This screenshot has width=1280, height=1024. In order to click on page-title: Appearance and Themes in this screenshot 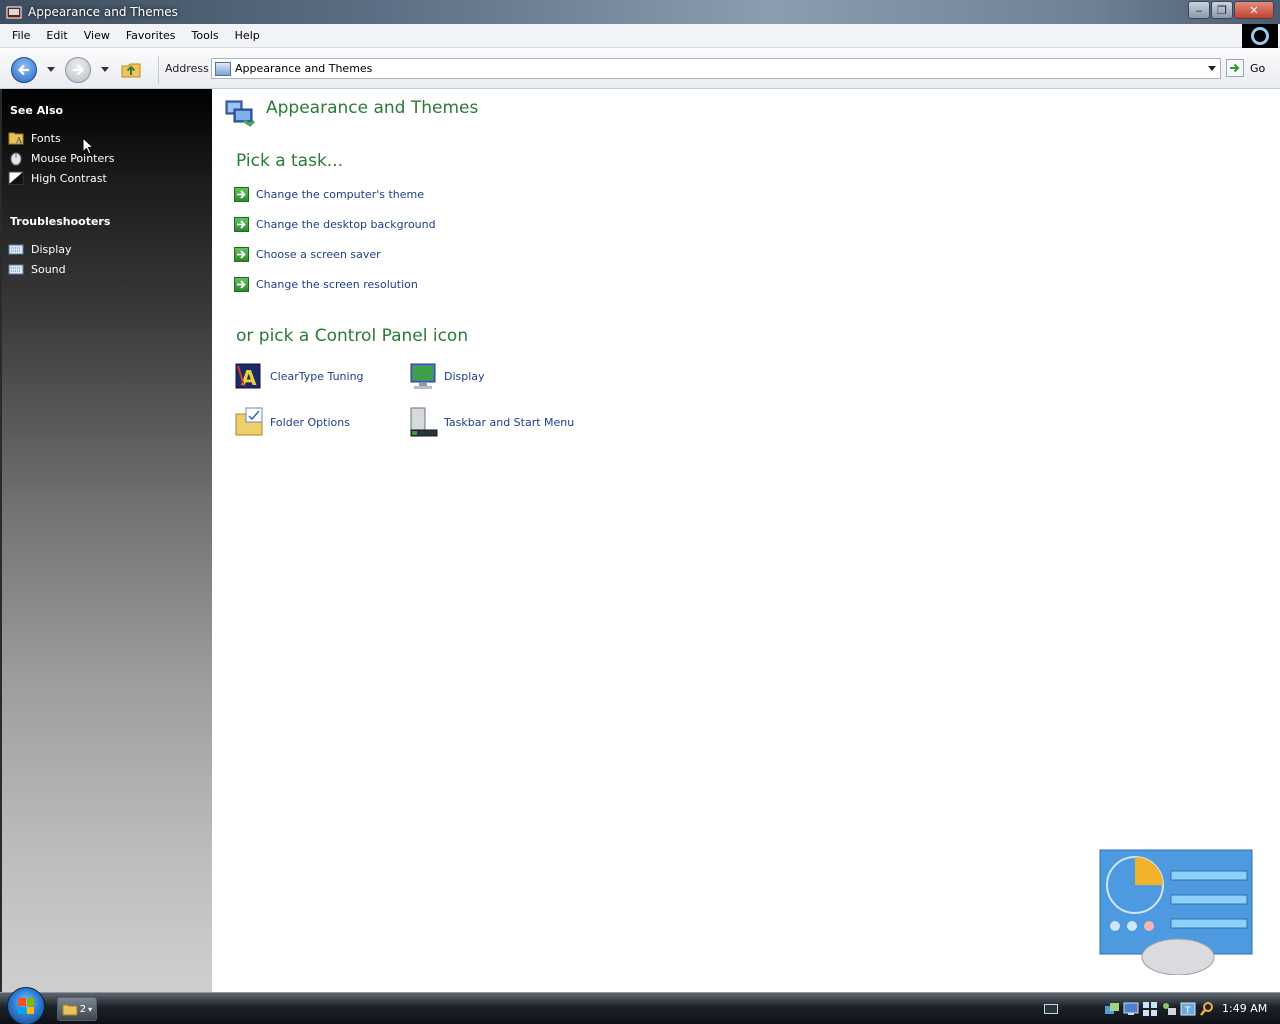, I will do `click(372, 108)`.